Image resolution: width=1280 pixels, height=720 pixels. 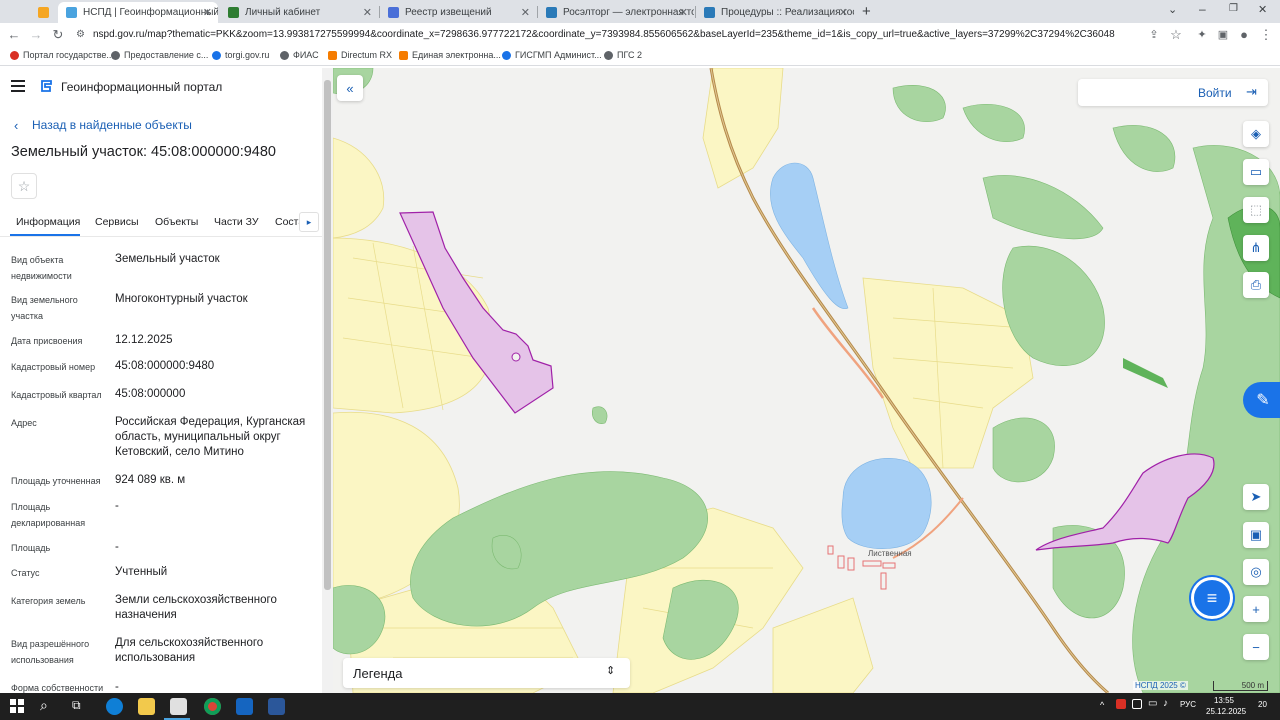 I want to click on back-to-results-link: Назад в найденные объекты, so click(x=112, y=125).